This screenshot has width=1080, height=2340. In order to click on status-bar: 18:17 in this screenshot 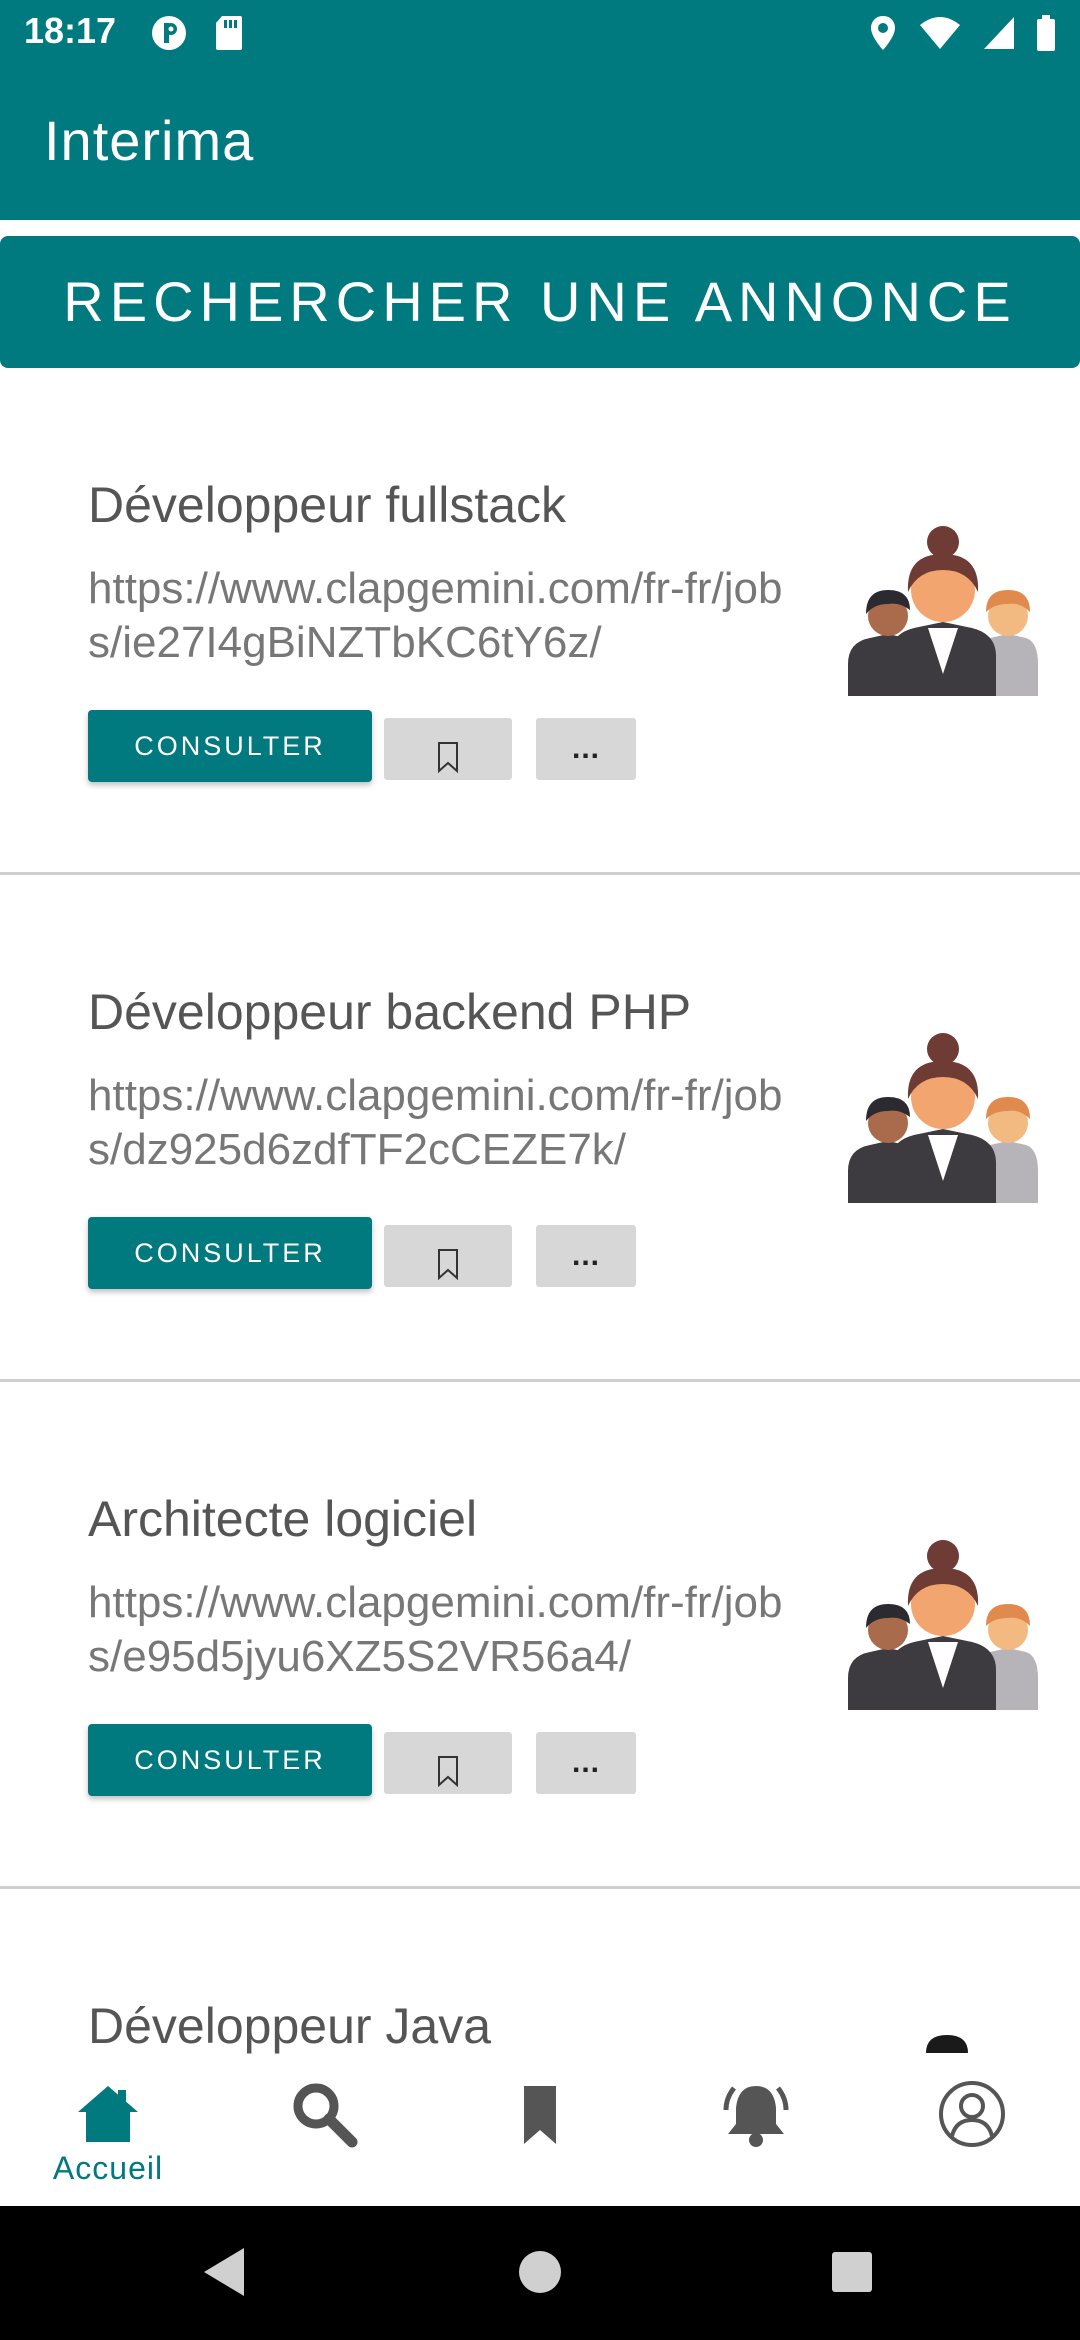, I will do `click(540, 33)`.